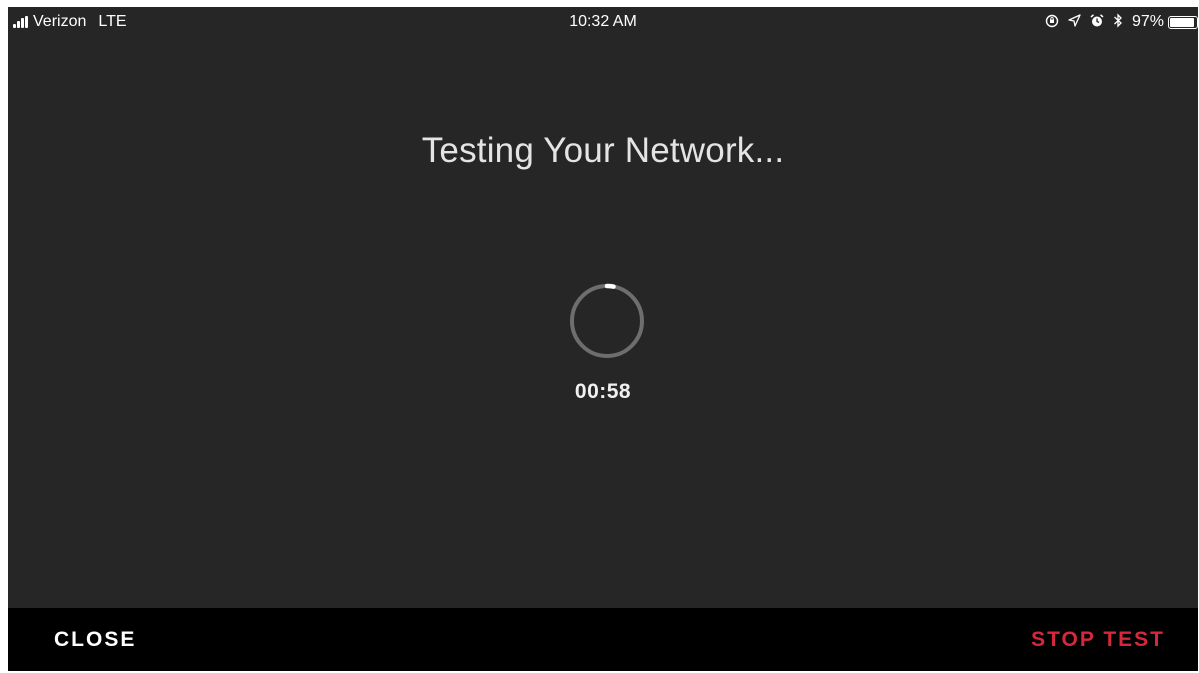  I want to click on battery-fill, so click(1182, 22).